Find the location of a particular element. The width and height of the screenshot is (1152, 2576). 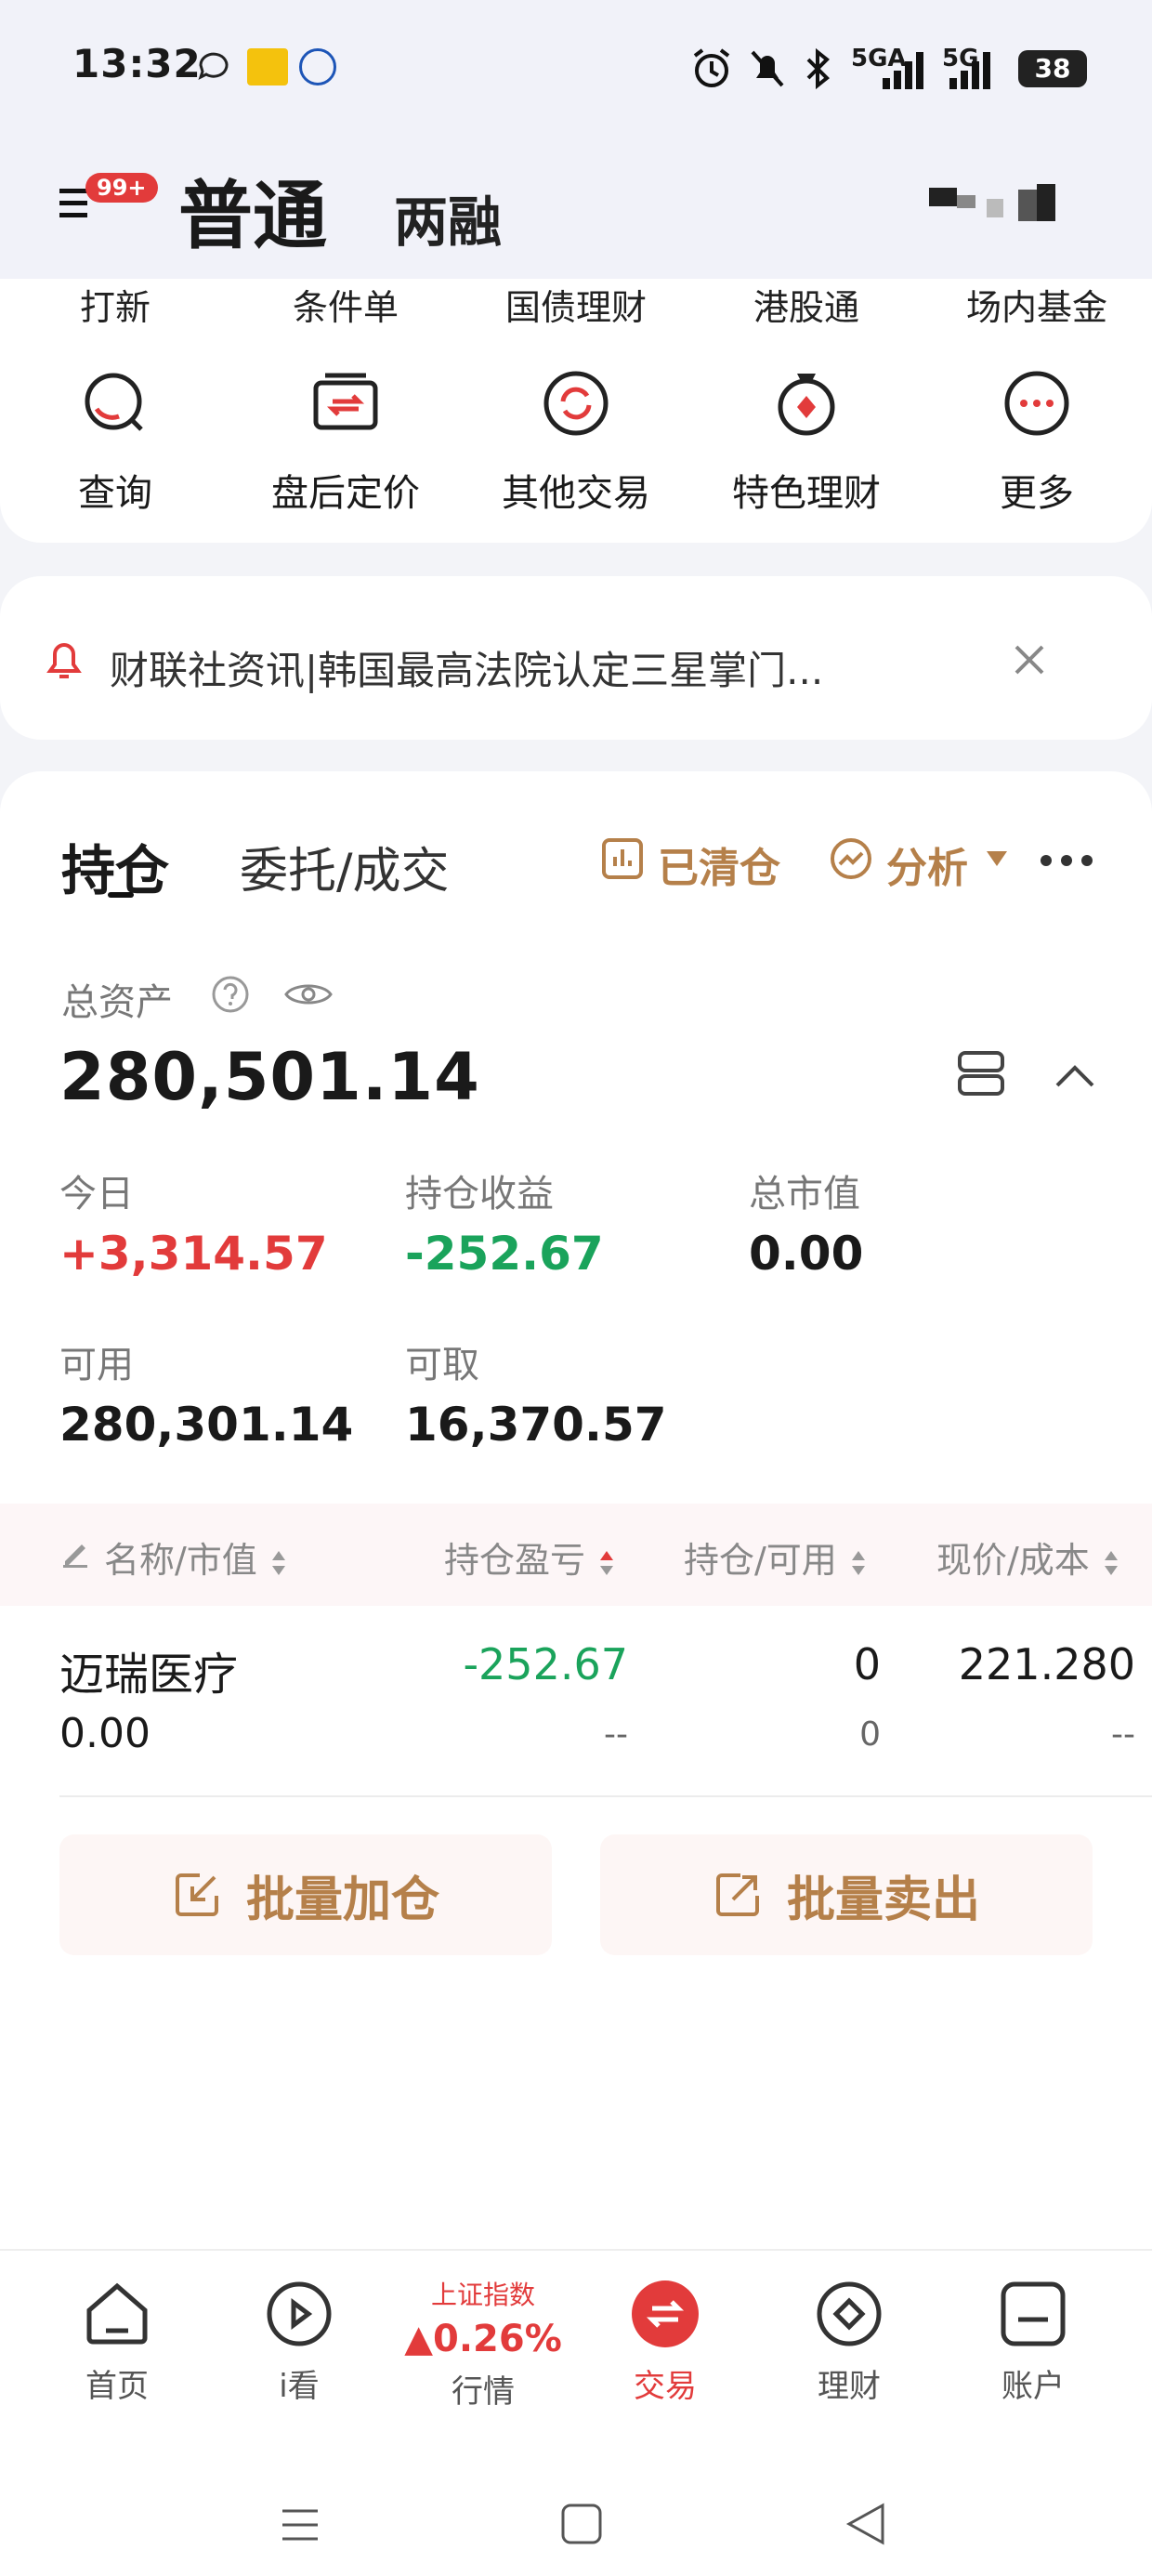

tab-normal-account: 普通 is located at coordinates (253, 210).